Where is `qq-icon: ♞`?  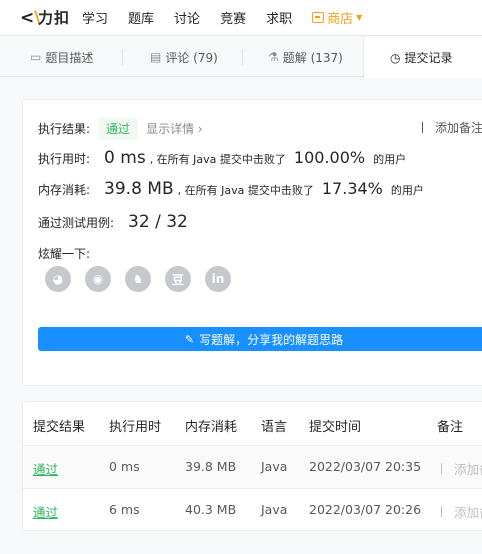 qq-icon: ♞ is located at coordinates (138, 279).